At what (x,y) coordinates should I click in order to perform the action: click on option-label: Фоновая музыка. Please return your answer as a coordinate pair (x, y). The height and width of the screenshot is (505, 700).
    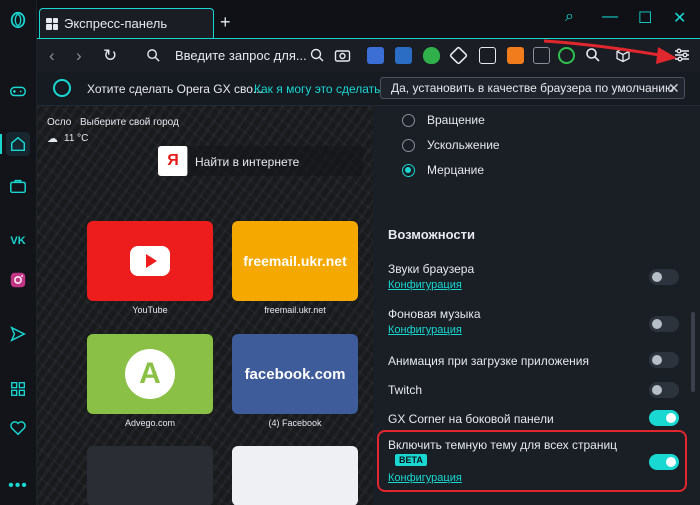
    Looking at the image, I should click on (434, 314).